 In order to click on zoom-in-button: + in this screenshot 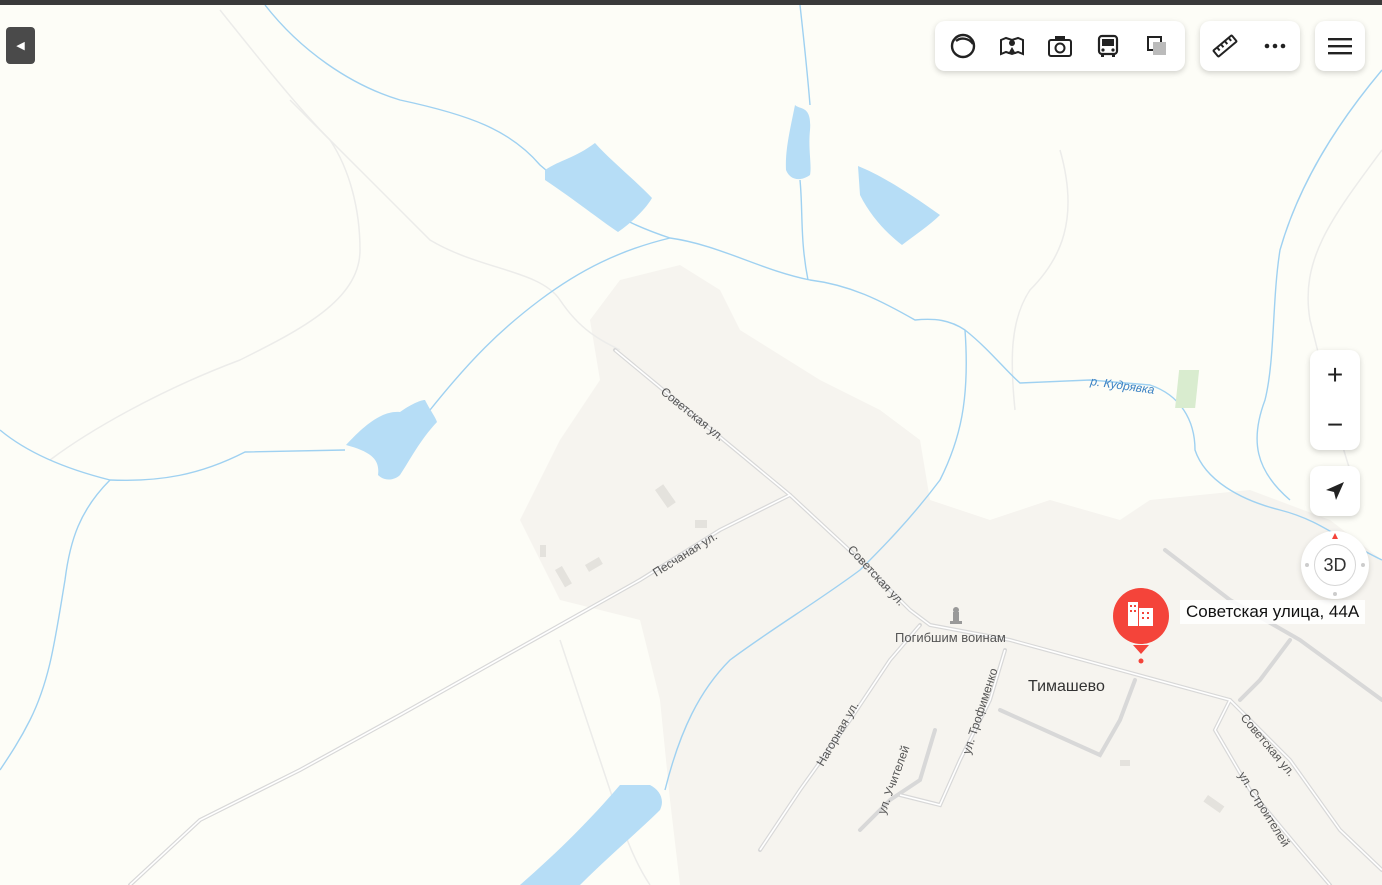, I will do `click(1335, 375)`.